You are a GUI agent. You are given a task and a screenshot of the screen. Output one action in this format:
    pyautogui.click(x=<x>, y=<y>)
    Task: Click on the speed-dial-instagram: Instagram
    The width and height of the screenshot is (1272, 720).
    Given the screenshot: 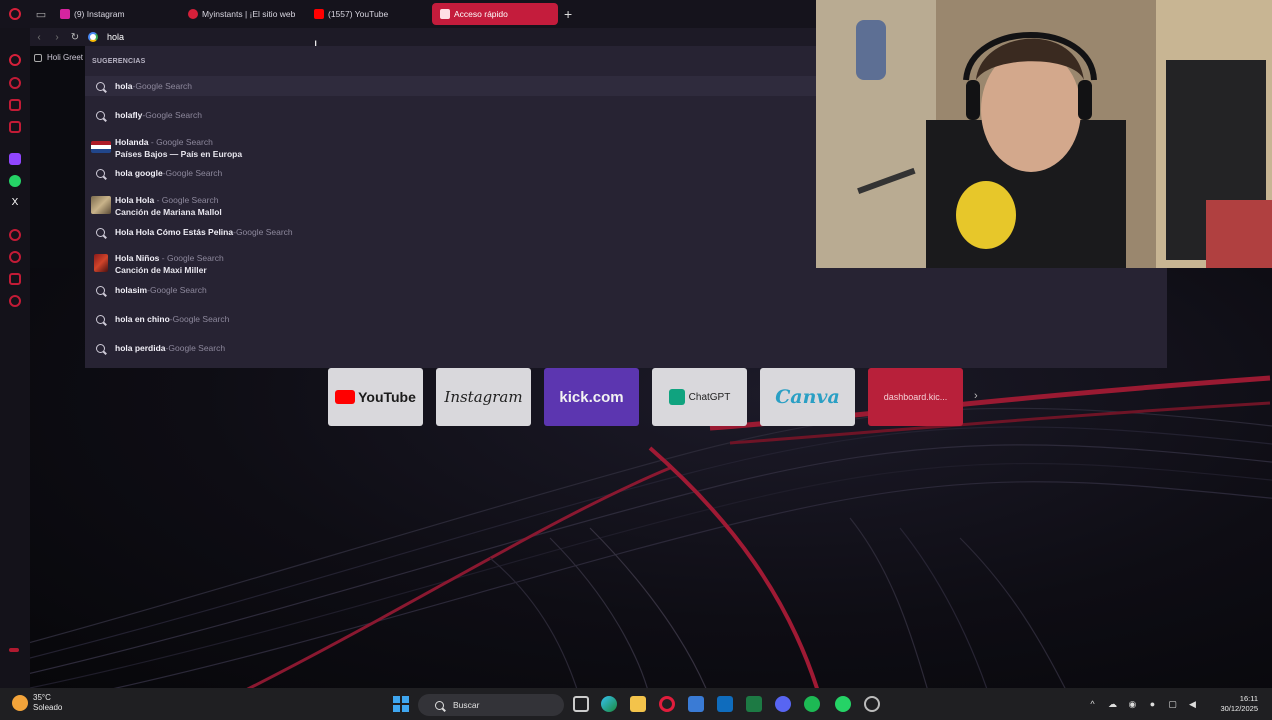 What is the action you would take?
    pyautogui.click(x=483, y=397)
    